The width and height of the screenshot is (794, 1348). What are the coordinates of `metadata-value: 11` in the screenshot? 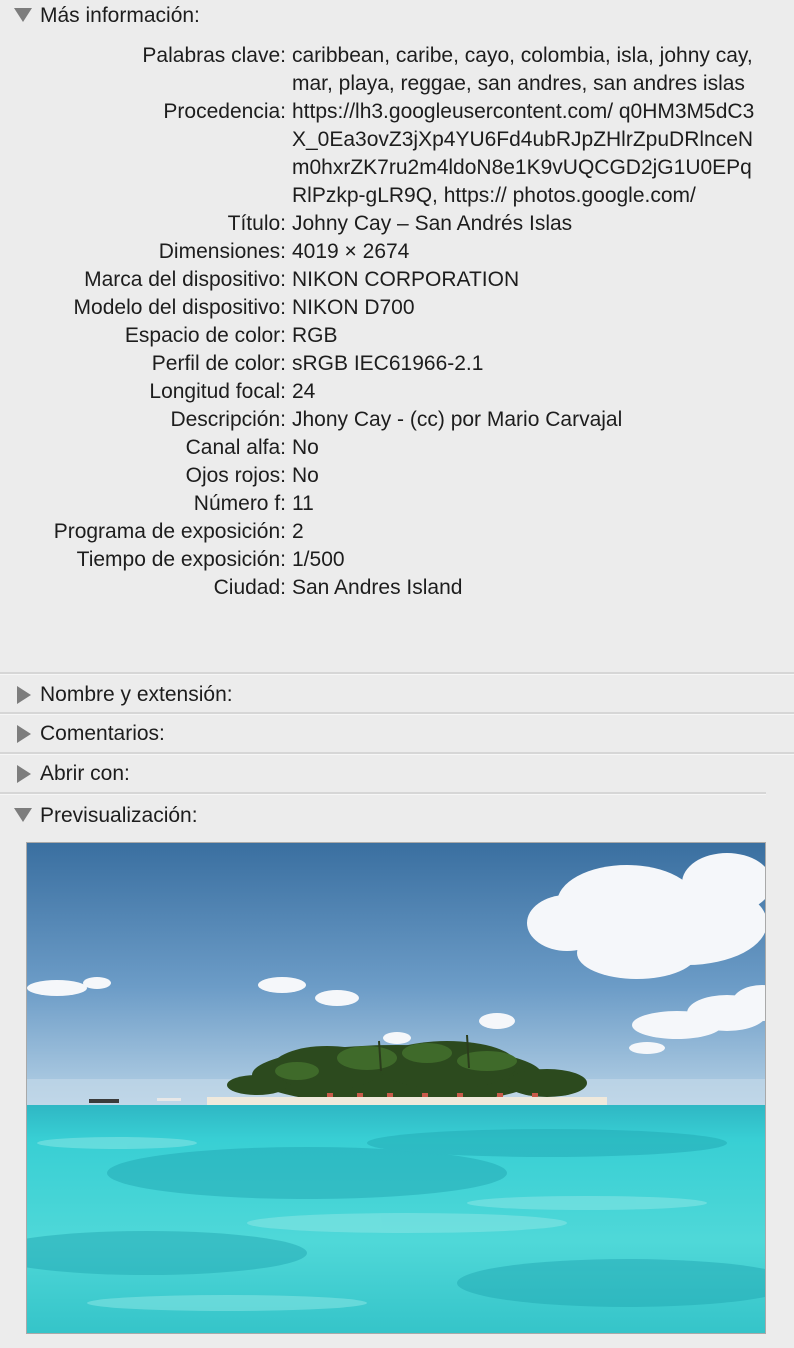 It's located at (303, 503).